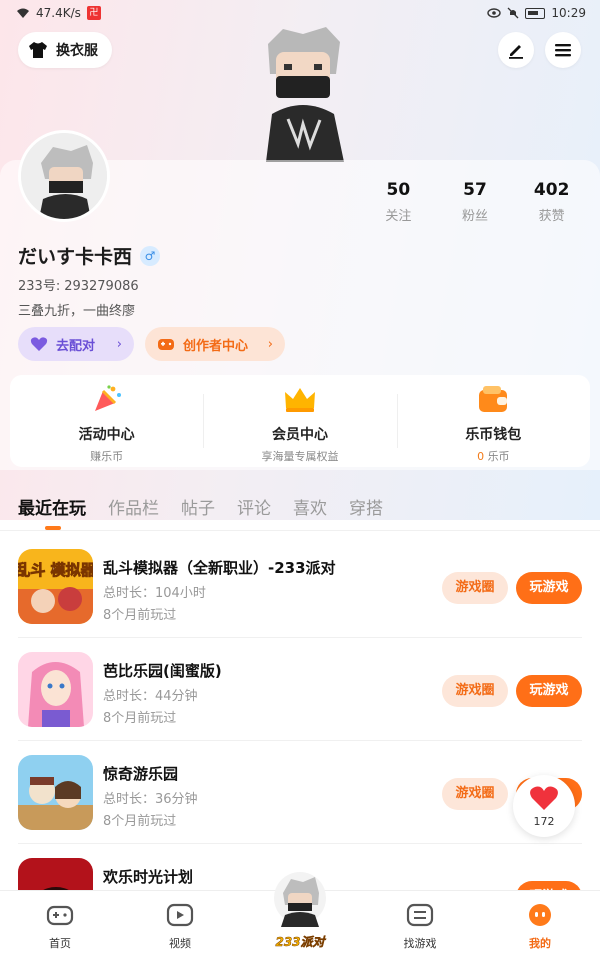 The image size is (600, 960). Describe the element at coordinates (106, 422) in the screenshot. I see `activity-center: 活动中心 赚乐币` at that location.